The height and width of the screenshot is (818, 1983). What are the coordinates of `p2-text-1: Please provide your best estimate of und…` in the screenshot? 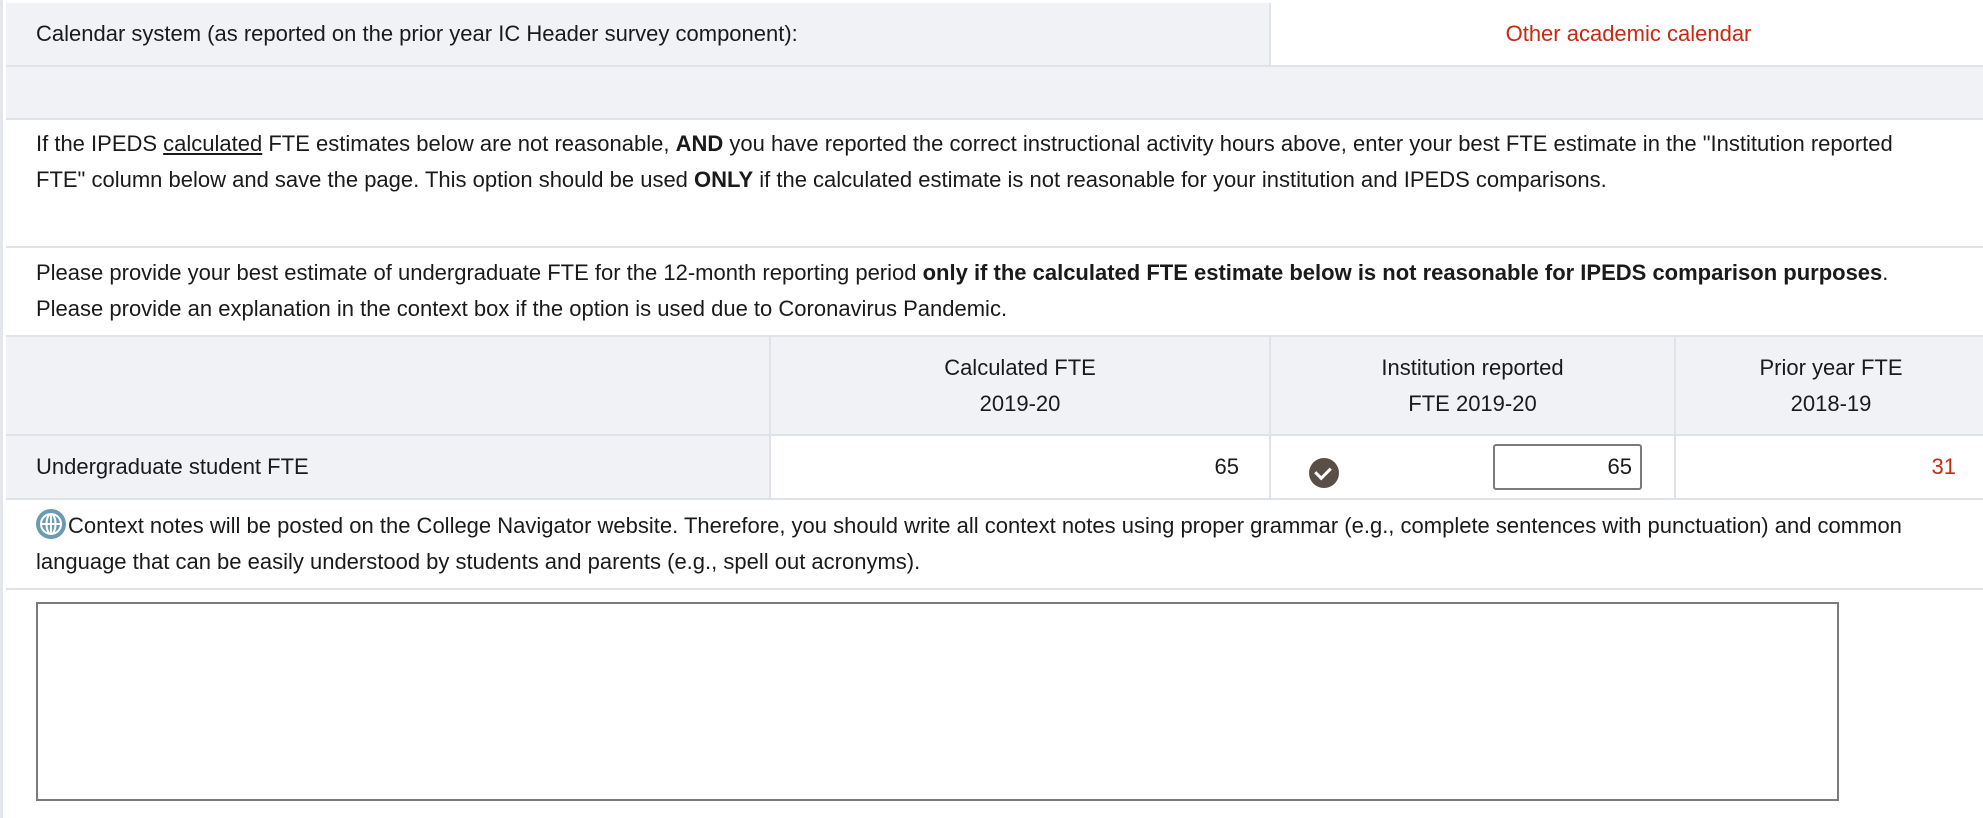 It's located at (479, 272).